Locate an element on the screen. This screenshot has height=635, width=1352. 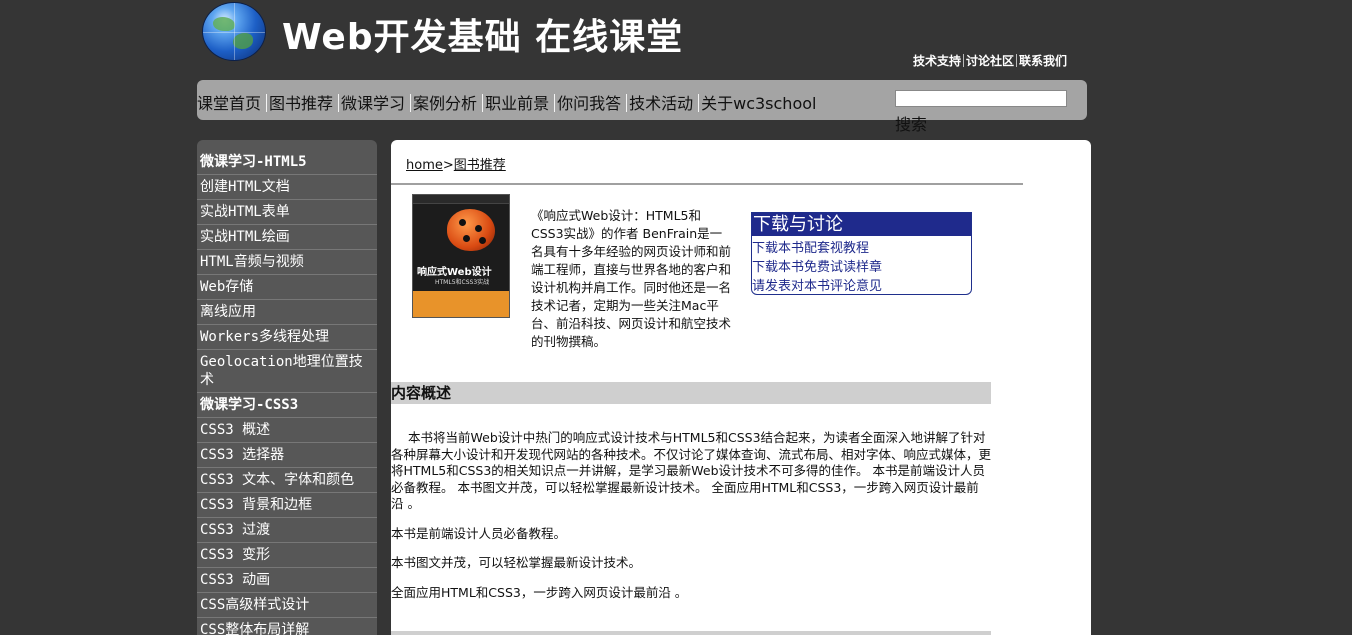
nav-item-home: 课堂首页 is located at coordinates (230, 102).